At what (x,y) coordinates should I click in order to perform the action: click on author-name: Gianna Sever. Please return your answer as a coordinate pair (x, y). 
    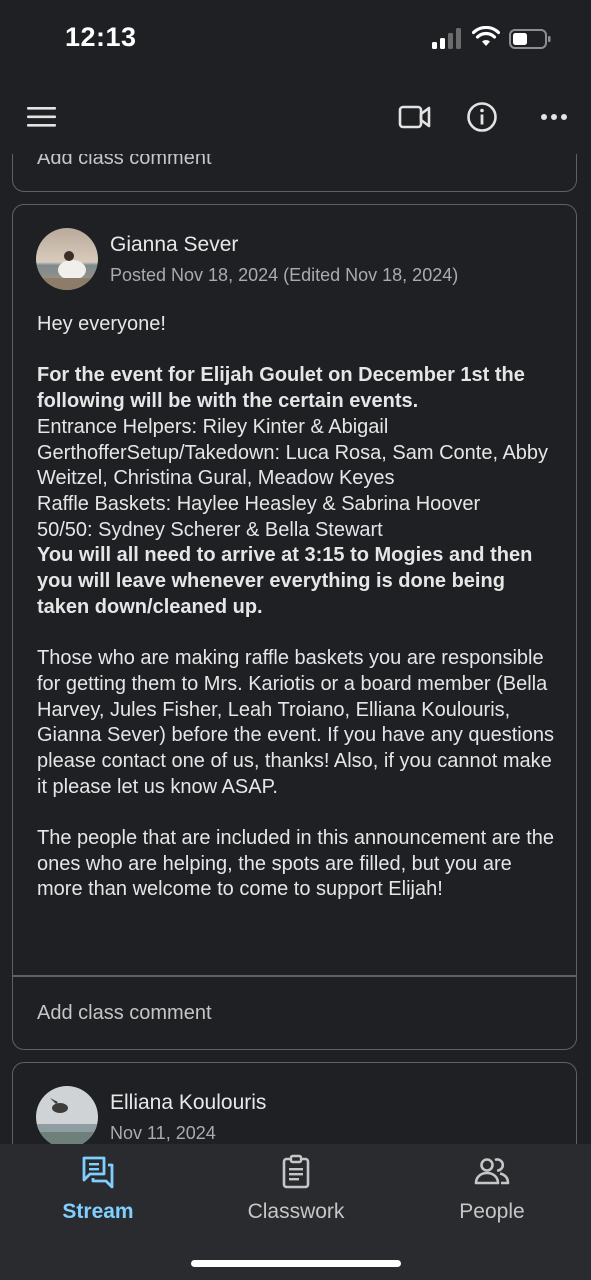
    Looking at the image, I should click on (174, 244).